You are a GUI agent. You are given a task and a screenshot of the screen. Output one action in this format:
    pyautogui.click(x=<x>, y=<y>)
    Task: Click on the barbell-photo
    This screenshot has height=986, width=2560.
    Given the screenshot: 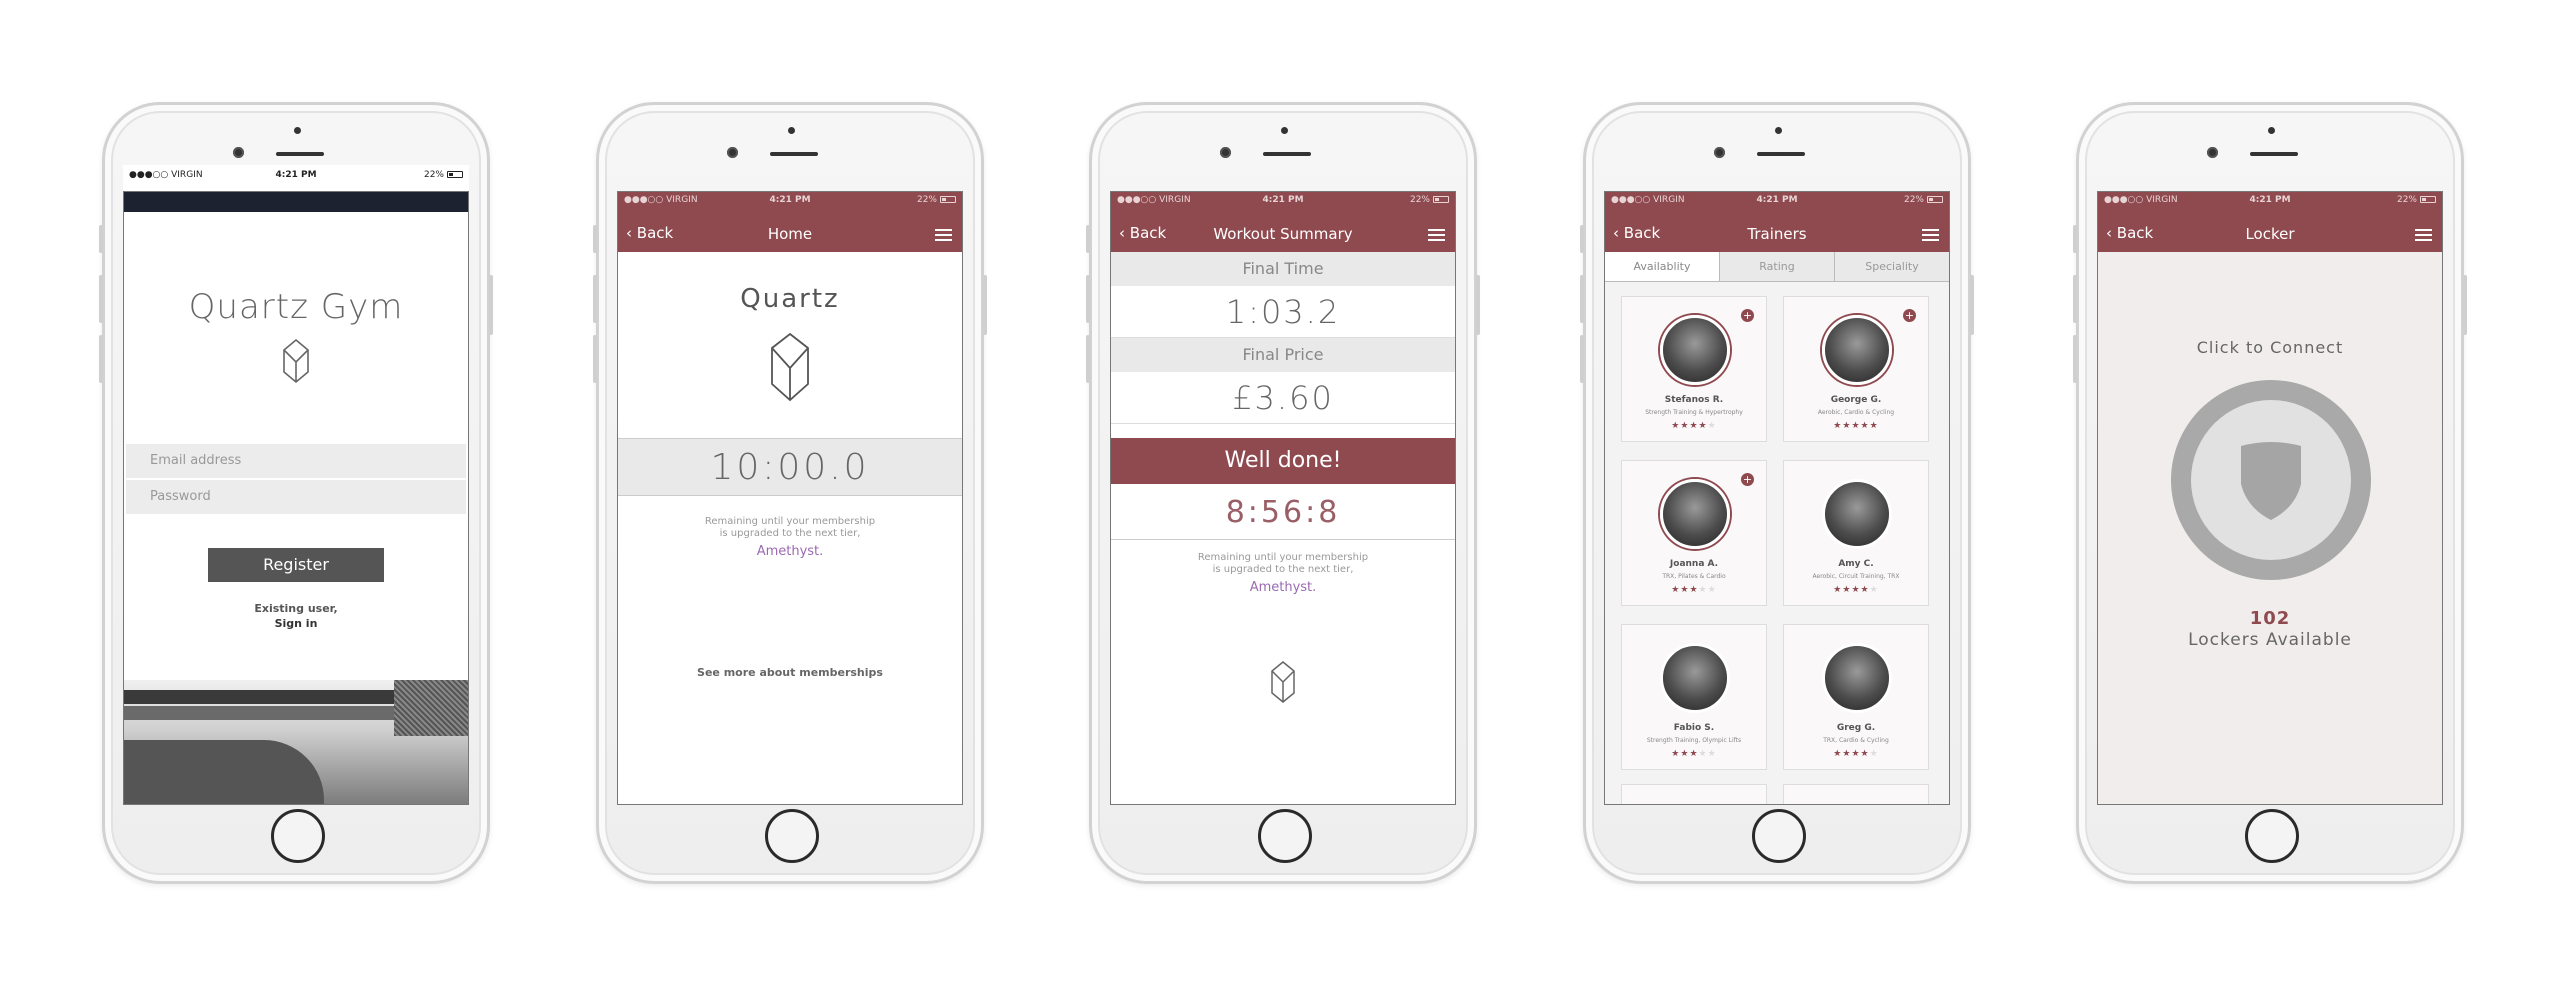 What is the action you would take?
    pyautogui.click(x=296, y=742)
    